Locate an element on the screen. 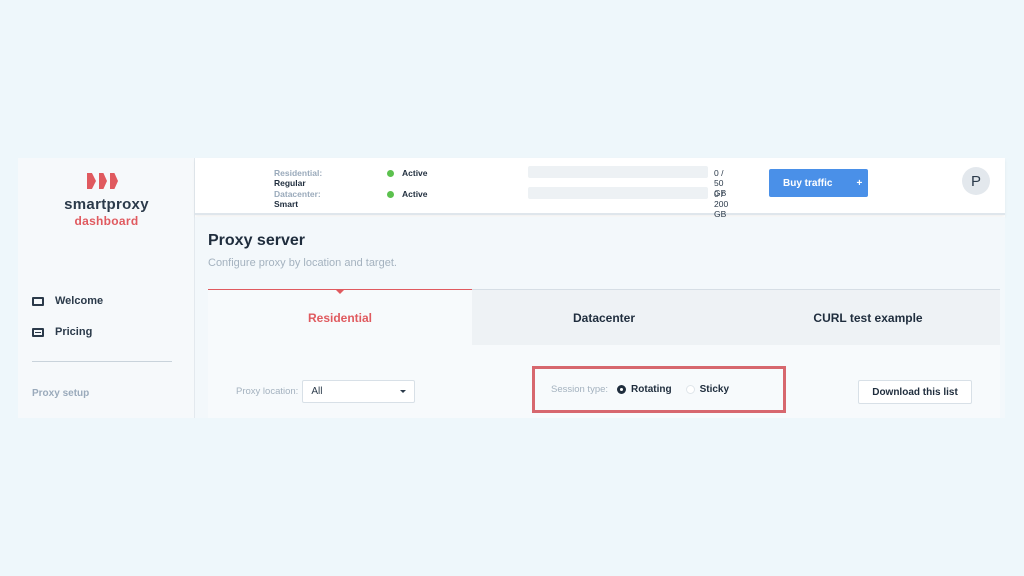 The width and height of the screenshot is (1024, 576). page-subtitle: Configure proxy by location and target. is located at coordinates (302, 263).